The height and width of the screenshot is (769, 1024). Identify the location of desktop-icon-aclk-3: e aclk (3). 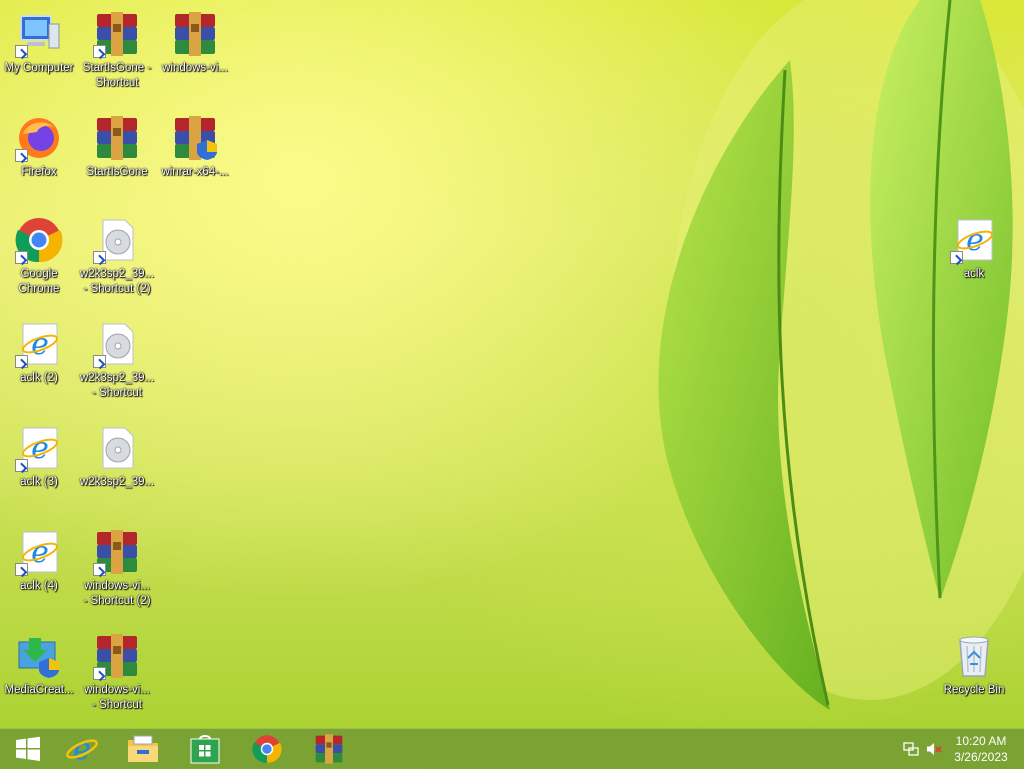
(39, 457).